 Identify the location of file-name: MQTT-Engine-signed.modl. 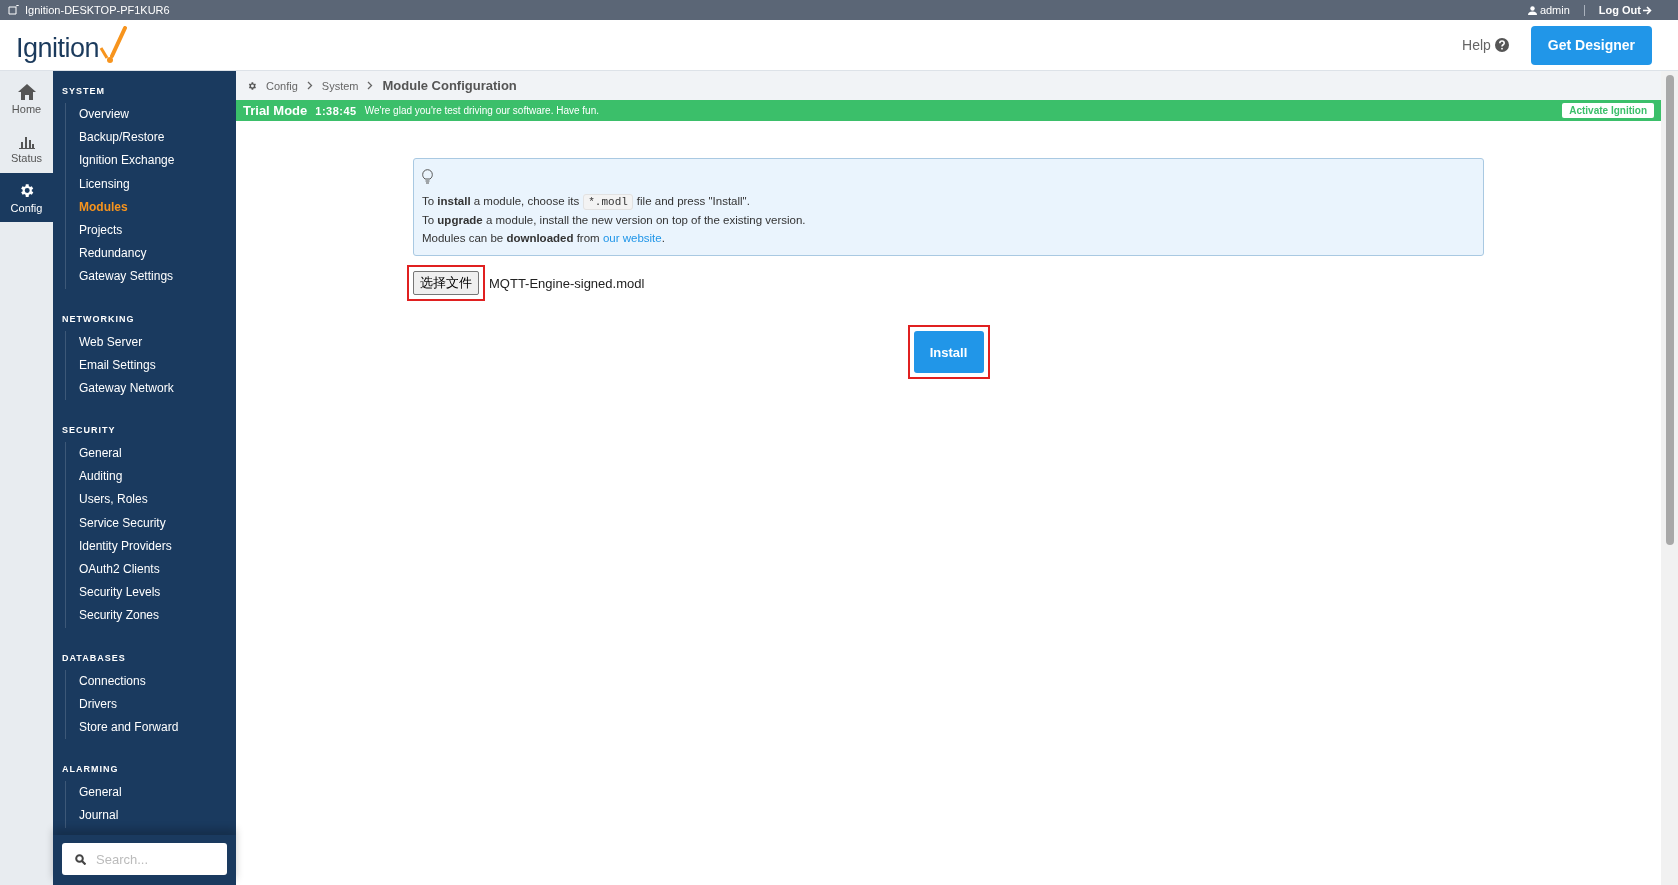
(567, 283).